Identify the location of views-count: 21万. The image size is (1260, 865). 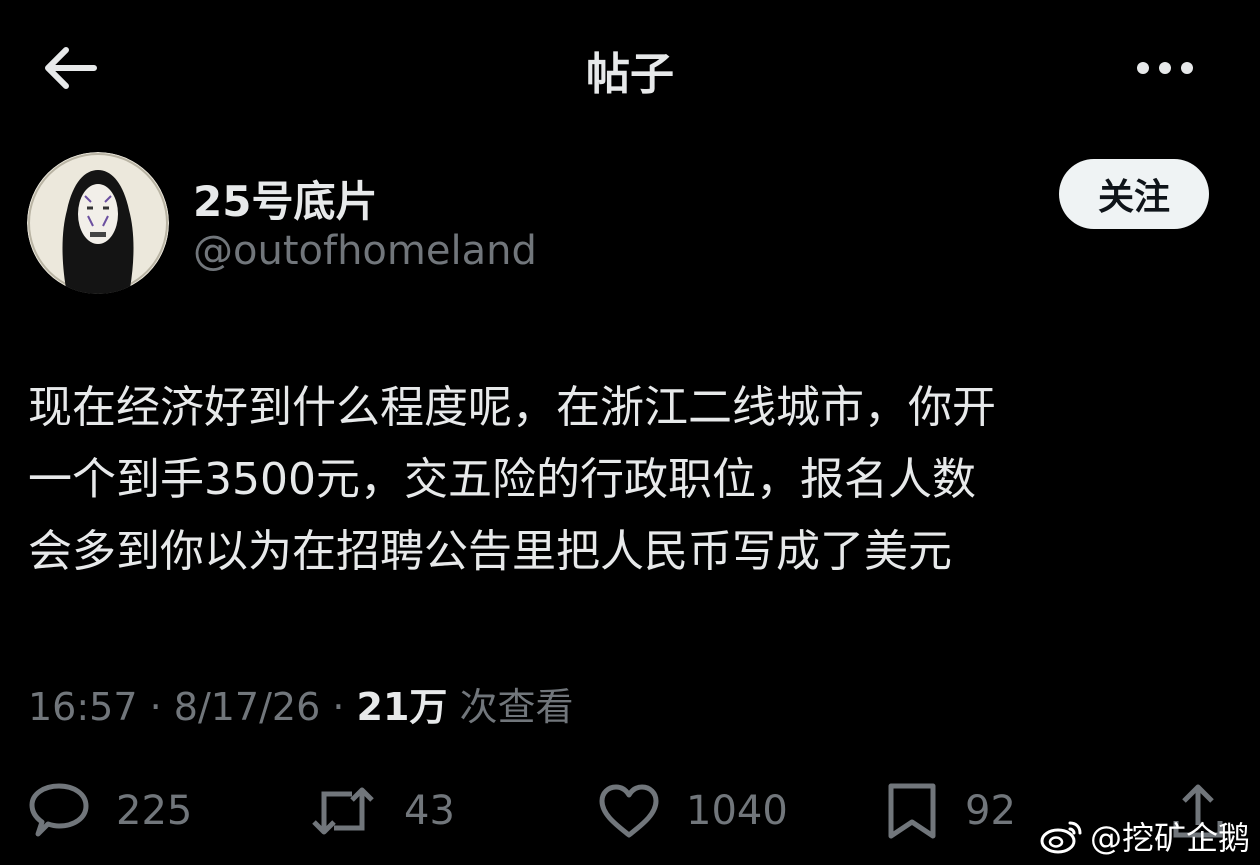
(402, 707).